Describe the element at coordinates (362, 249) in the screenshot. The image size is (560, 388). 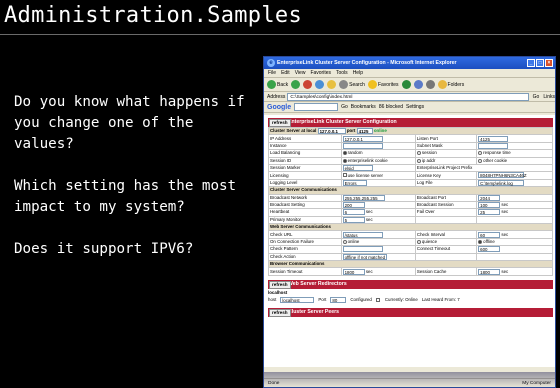
I see `check-pattern-input` at that location.